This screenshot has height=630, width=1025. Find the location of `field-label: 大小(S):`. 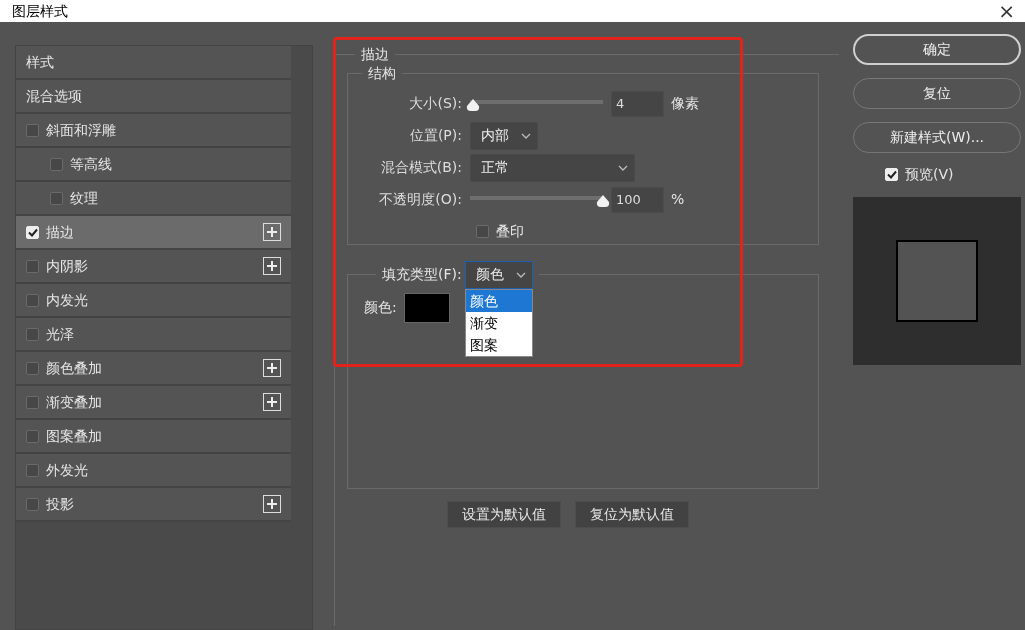

field-label: 大小(S): is located at coordinates (435, 104).